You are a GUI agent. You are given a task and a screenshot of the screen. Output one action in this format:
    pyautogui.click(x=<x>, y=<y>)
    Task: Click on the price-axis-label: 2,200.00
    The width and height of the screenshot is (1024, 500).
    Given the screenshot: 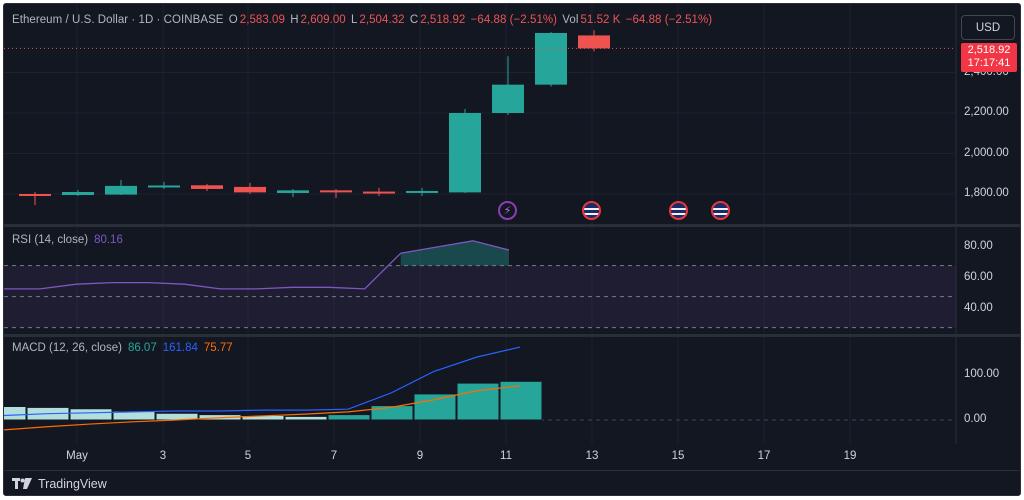 What is the action you would take?
    pyautogui.click(x=986, y=112)
    